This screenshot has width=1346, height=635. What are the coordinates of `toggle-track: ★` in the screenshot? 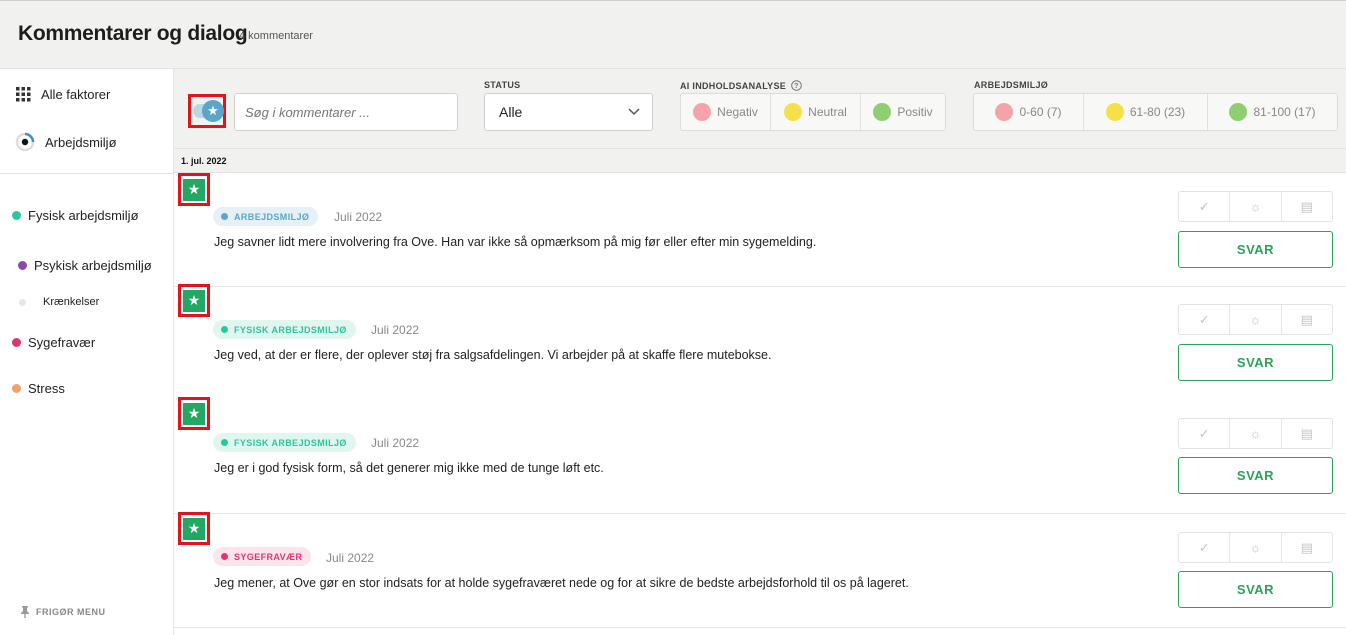 It's located at (208, 111).